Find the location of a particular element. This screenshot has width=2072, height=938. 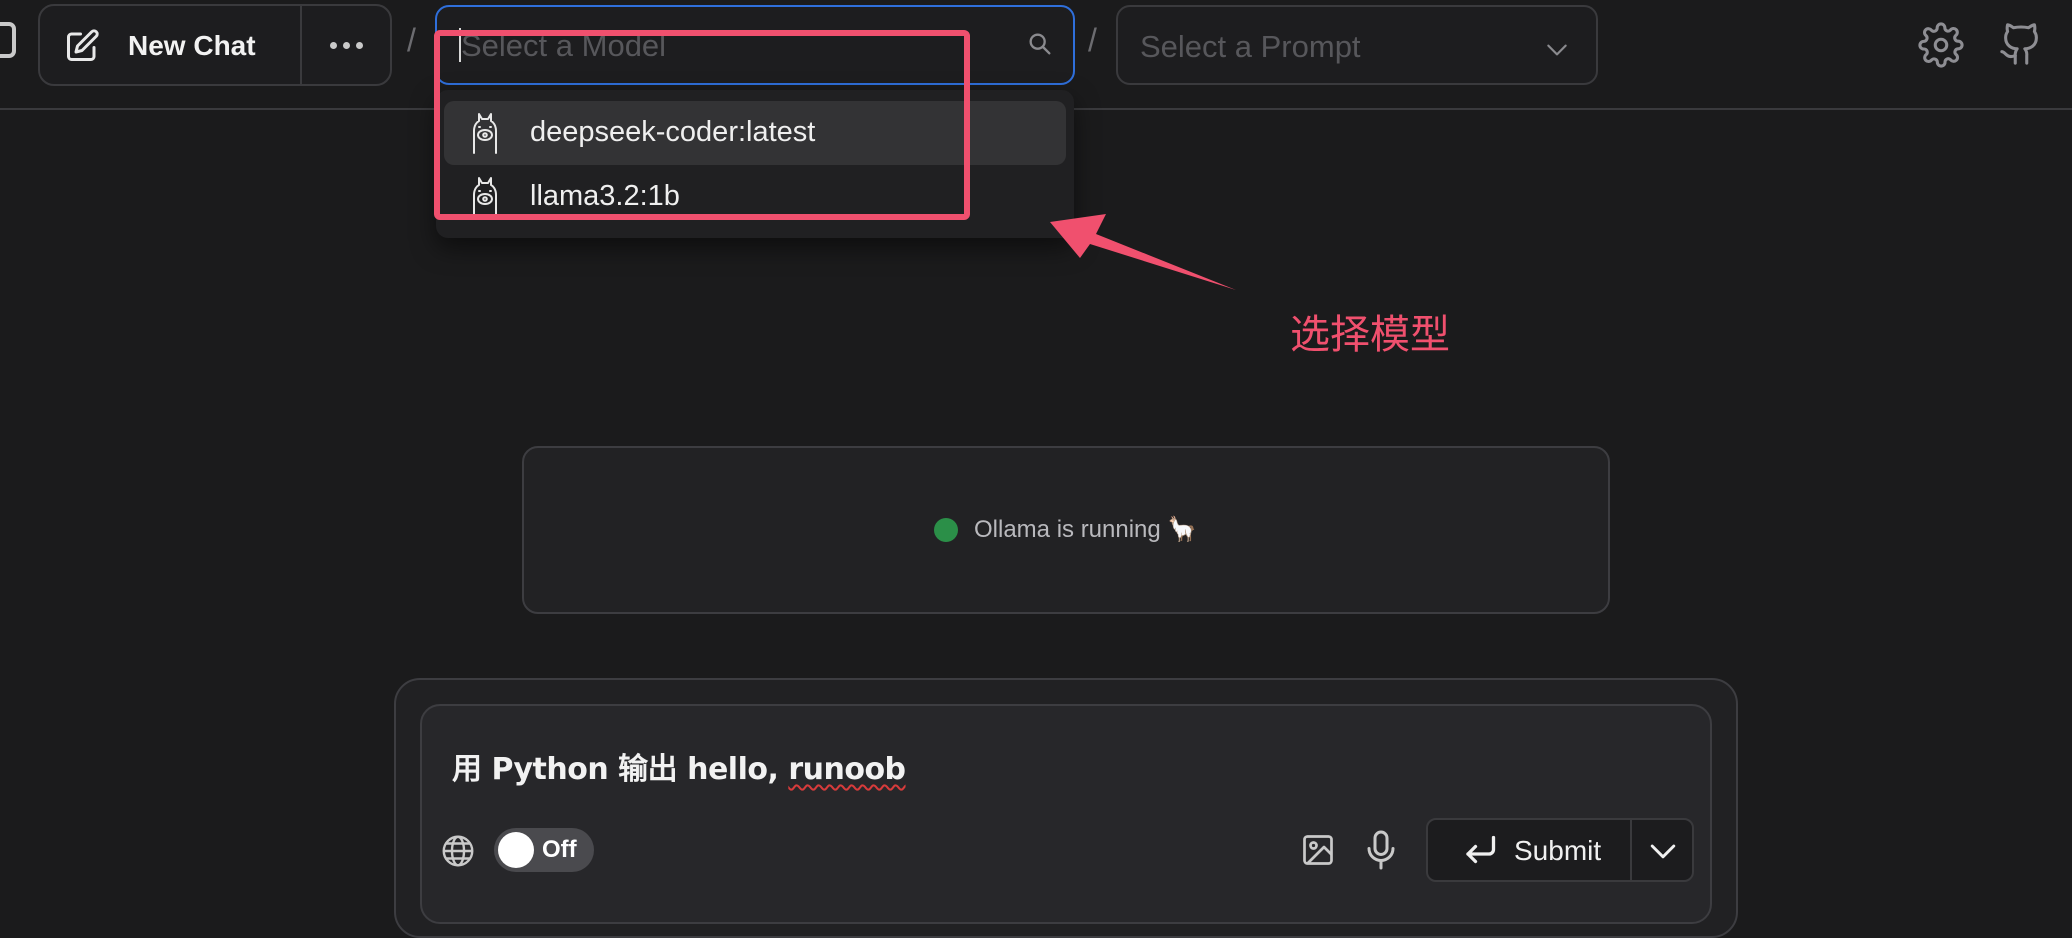

sidebar-toggle-button is located at coordinates (8, 40).